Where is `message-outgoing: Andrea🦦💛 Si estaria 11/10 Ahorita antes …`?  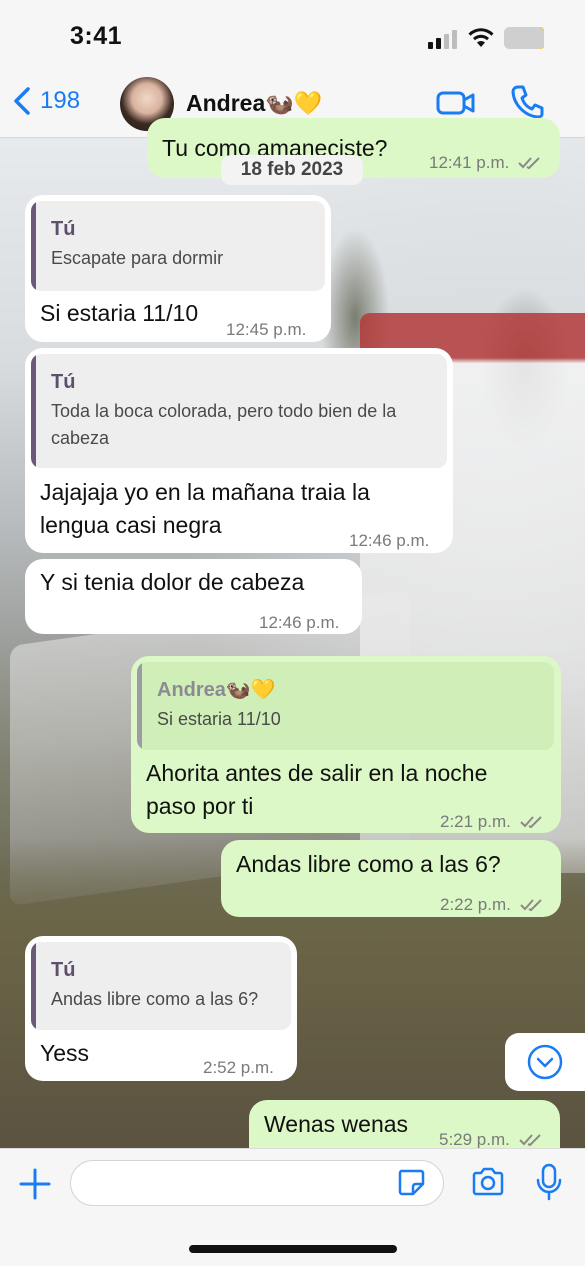 message-outgoing: Andrea🦦💛 Si estaria 11/10 Ahorita antes … is located at coordinates (346, 744).